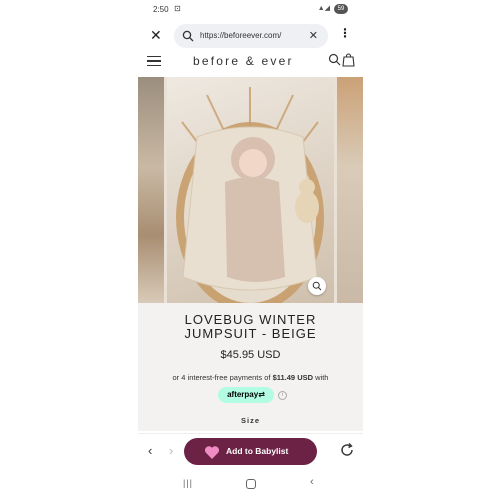 This screenshot has height=500, width=500. Describe the element at coordinates (322, 377) in the screenshot. I see `afterpay-text-post: with` at that location.